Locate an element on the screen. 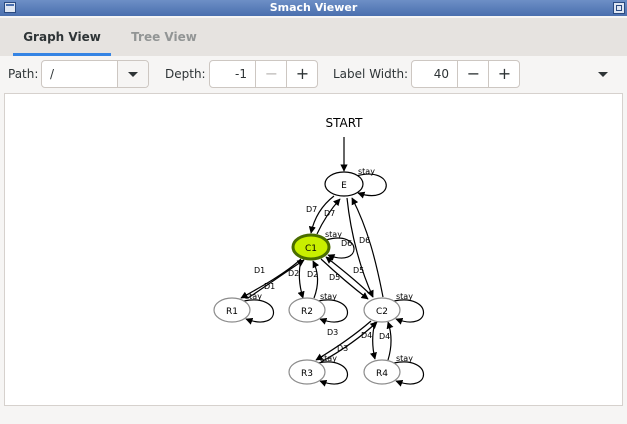 This screenshot has width=627, height=424. window-title: Smach Viewer is located at coordinates (313, 7).